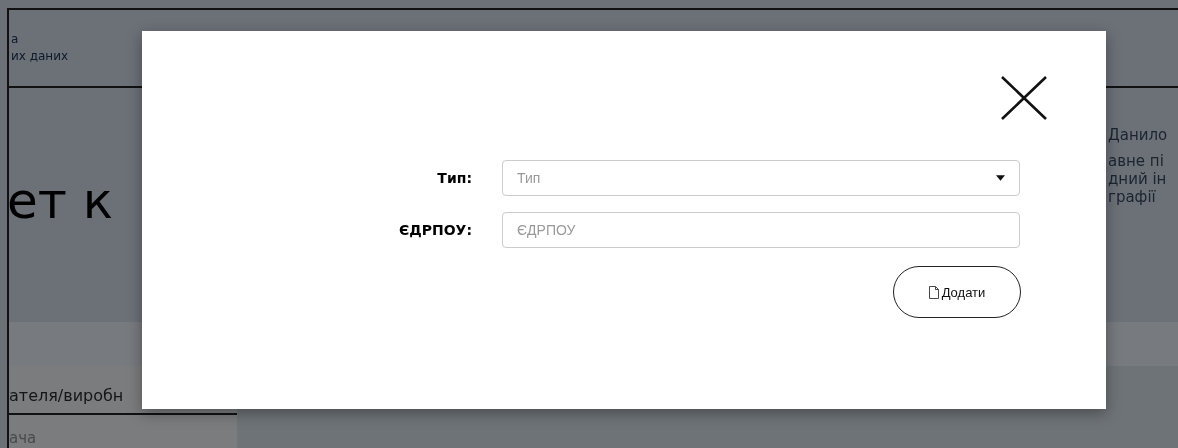 This screenshot has width=1178, height=448. What do you see at coordinates (40, 56) in the screenshot?
I see `header-text: их даних` at bounding box center [40, 56].